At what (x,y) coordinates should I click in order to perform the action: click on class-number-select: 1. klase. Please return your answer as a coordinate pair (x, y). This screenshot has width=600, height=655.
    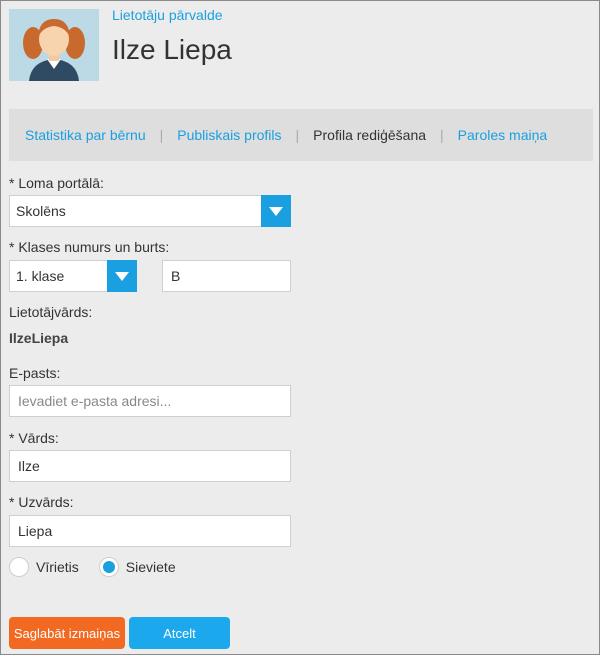
    Looking at the image, I should click on (73, 276).